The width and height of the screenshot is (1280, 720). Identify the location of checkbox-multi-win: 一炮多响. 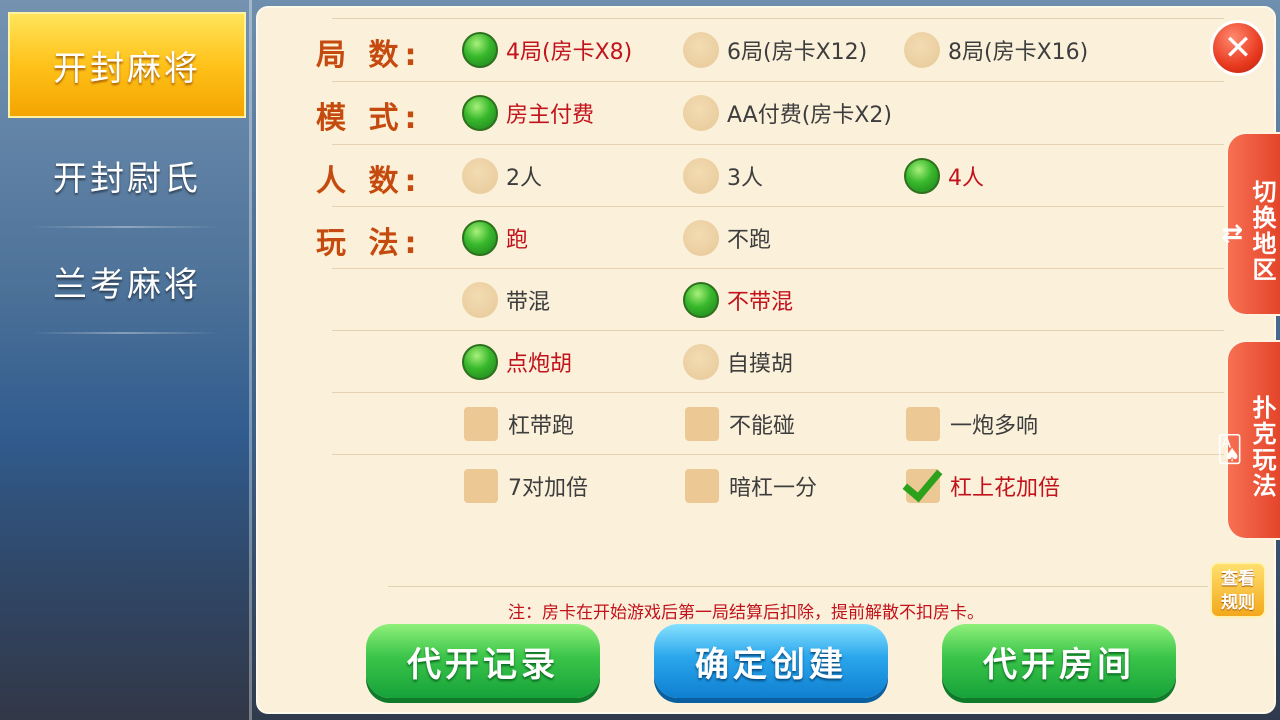
(972, 424).